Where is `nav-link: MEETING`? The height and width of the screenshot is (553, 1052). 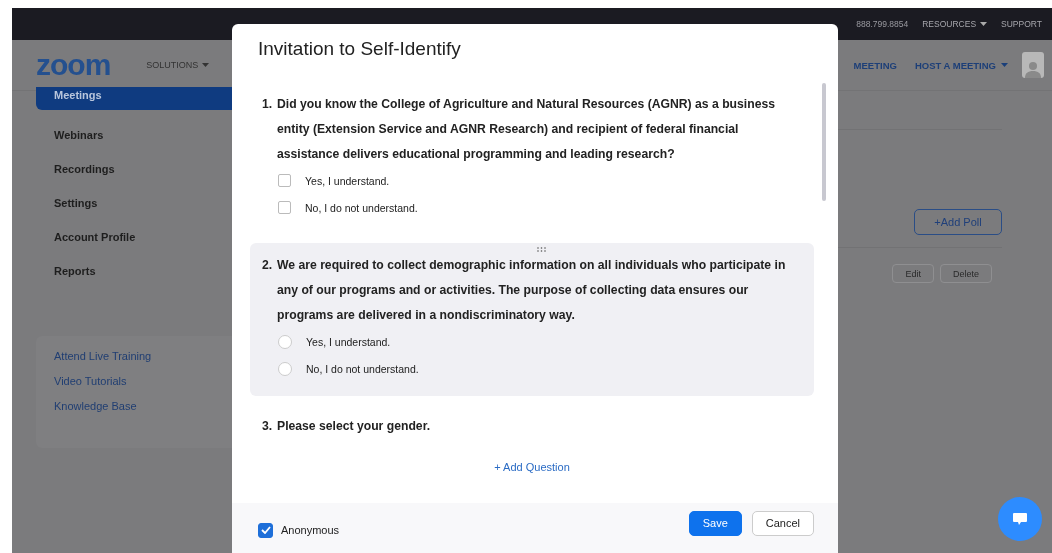 nav-link: MEETING is located at coordinates (875, 65).